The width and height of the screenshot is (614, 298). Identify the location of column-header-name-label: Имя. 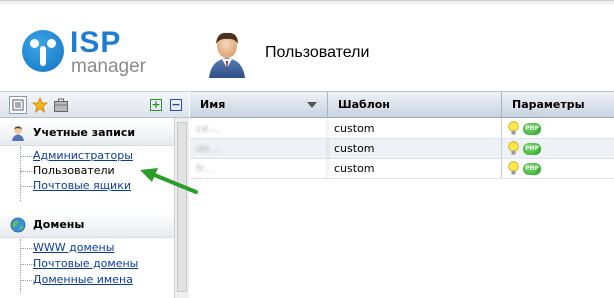
(213, 104).